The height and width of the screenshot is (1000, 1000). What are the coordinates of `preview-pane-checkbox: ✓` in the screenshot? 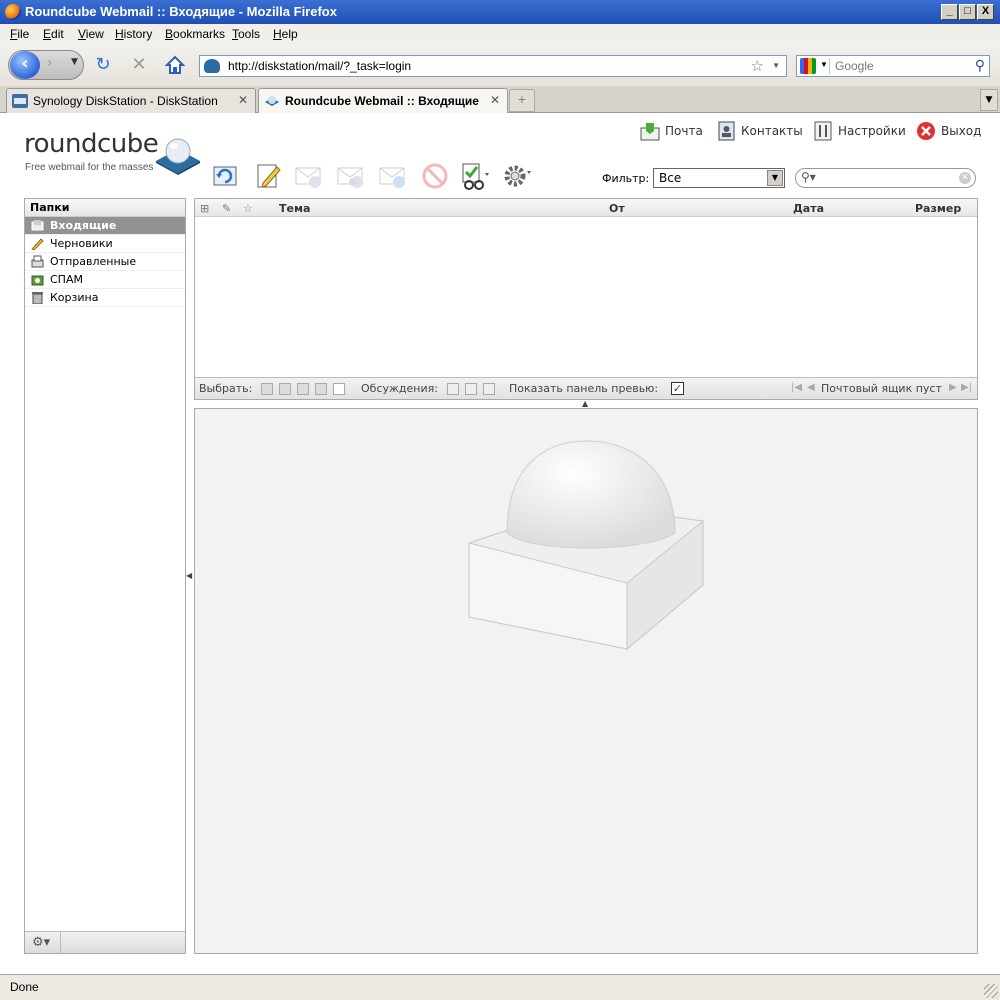 It's located at (677, 388).